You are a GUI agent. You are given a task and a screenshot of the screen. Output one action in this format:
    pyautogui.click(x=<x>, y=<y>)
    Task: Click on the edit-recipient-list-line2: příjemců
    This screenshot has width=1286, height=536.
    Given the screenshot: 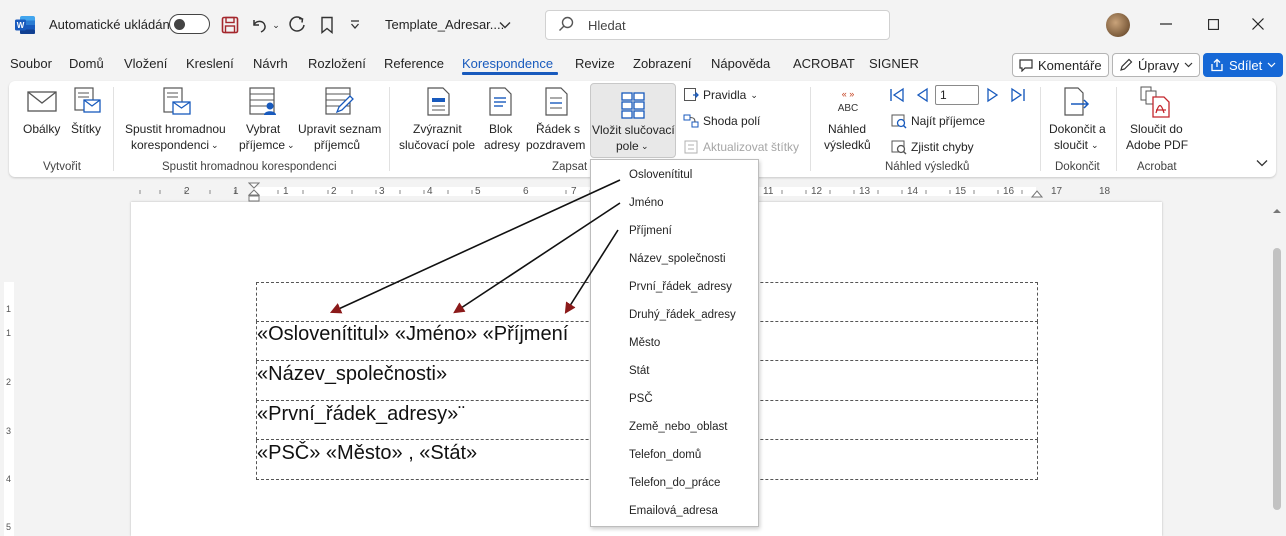 What is the action you would take?
    pyautogui.click(x=337, y=145)
    